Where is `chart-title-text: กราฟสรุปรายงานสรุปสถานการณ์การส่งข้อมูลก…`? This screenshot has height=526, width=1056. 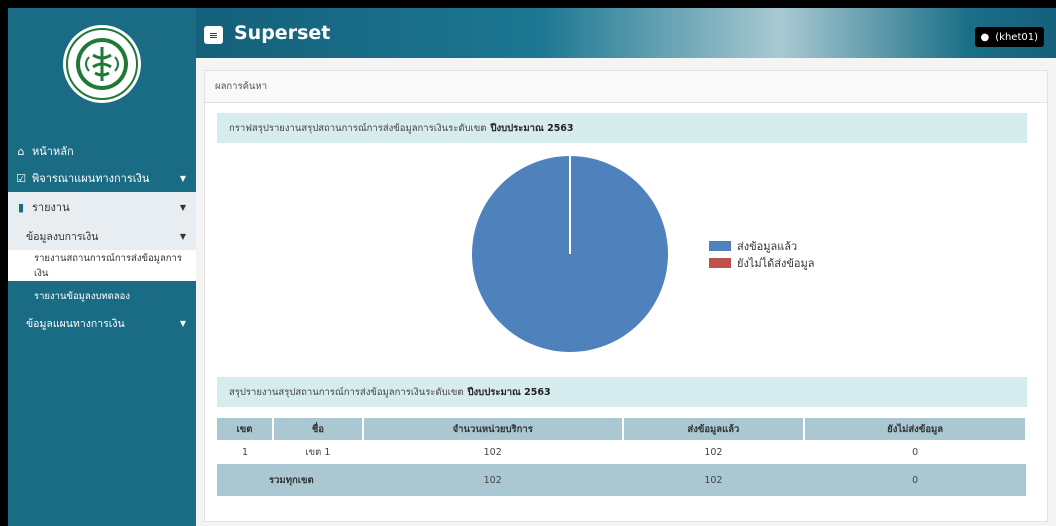
chart-title-text: กราฟสรุปรายงานสรุปสถานการณ์การส่งข้อมูลก… is located at coordinates (358, 128).